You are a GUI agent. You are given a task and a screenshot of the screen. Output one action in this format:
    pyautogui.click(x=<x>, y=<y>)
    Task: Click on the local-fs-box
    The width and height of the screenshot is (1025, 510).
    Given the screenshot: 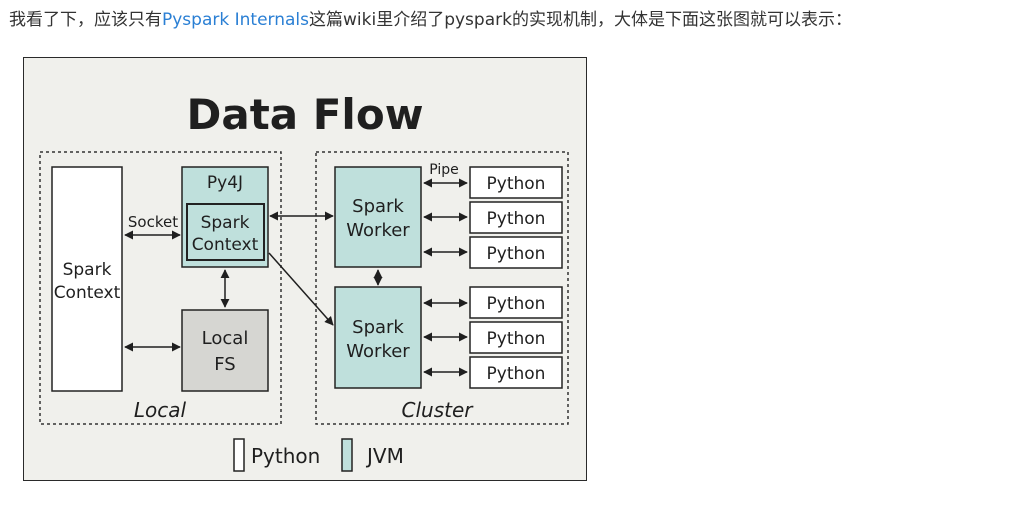 What is the action you would take?
    pyautogui.click(x=225, y=350)
    